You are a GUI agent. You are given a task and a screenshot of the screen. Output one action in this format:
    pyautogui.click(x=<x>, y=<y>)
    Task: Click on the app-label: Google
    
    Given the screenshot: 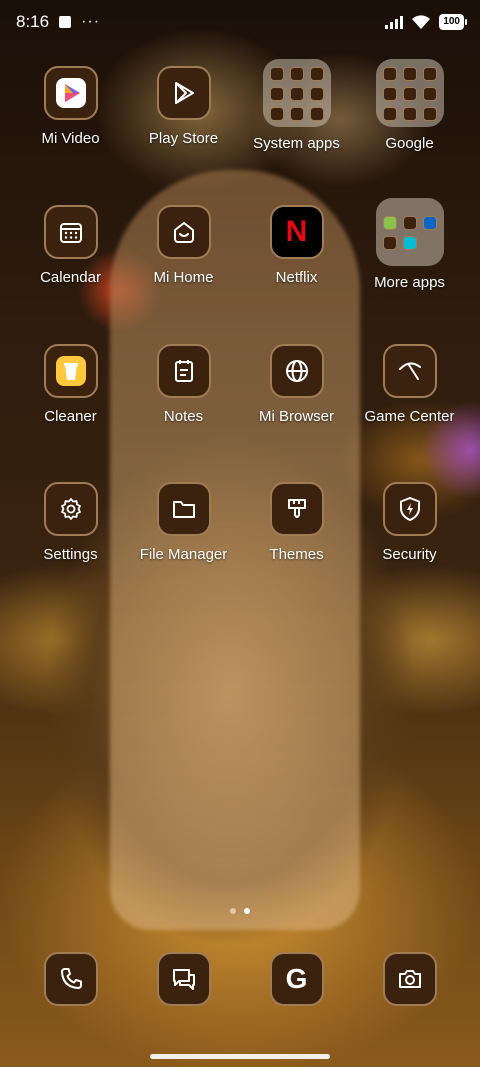 What is the action you would take?
    pyautogui.click(x=409, y=143)
    